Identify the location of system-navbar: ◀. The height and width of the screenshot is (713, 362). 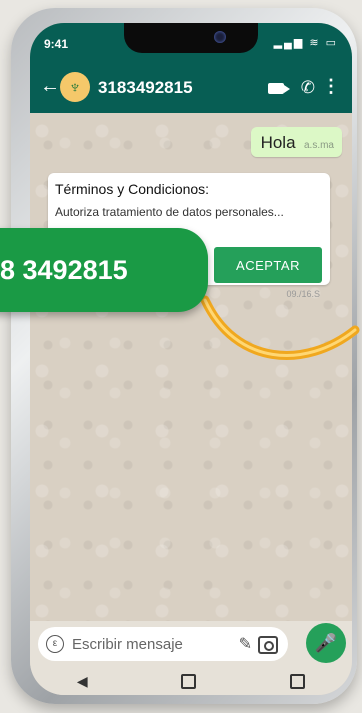
(191, 681).